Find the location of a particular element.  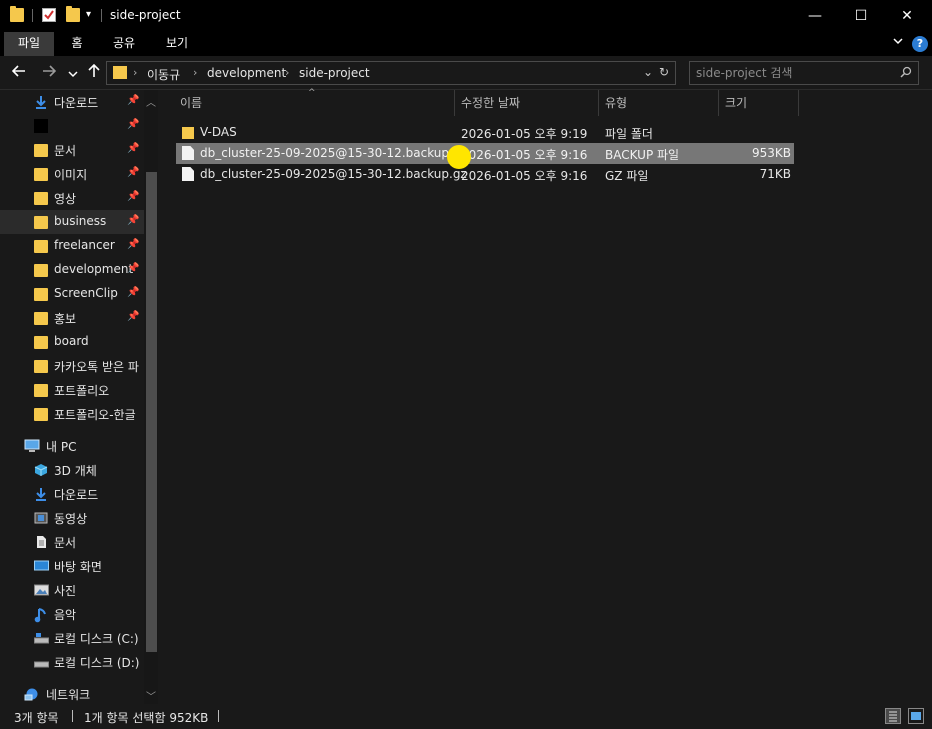

search-icon is located at coordinates (906, 72).